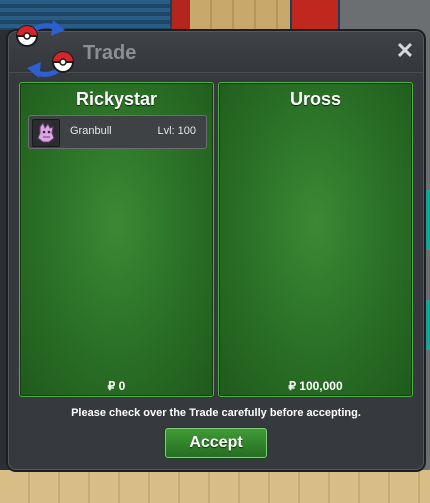 The height and width of the screenshot is (503, 430). Describe the element at coordinates (240, 15) in the screenshot. I see `background-wood-floor` at that location.